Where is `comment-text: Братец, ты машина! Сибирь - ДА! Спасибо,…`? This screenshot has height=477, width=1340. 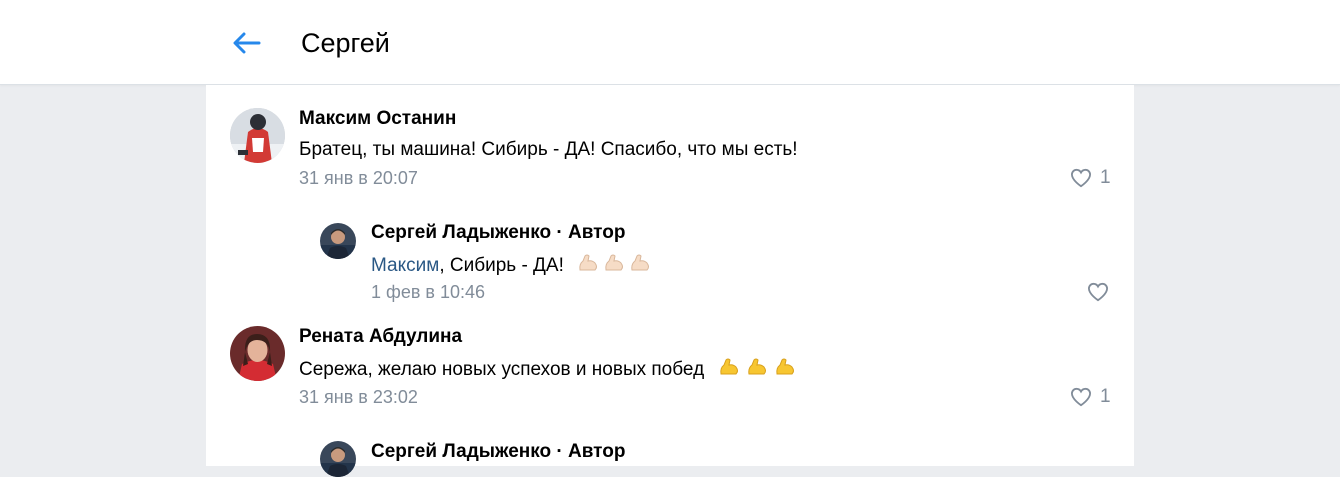
comment-text: Братец, ты машина! Сибирь - ДА! Спасибо,… is located at coordinates (548, 149).